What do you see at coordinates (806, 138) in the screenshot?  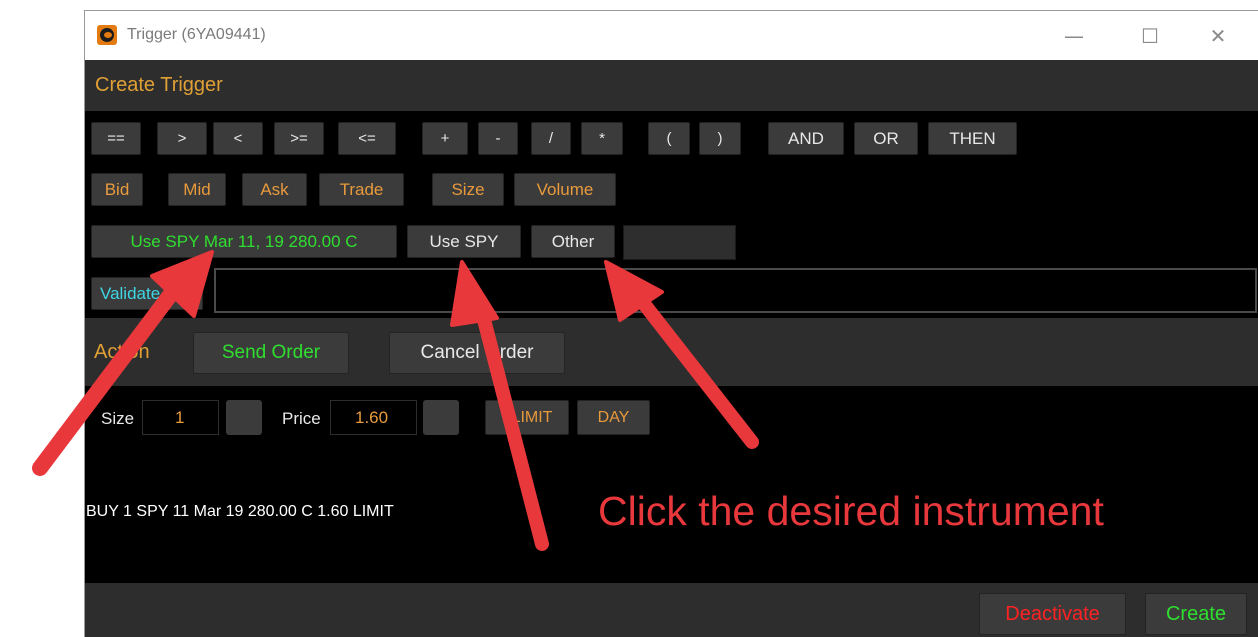 I see `and-button: AND` at bounding box center [806, 138].